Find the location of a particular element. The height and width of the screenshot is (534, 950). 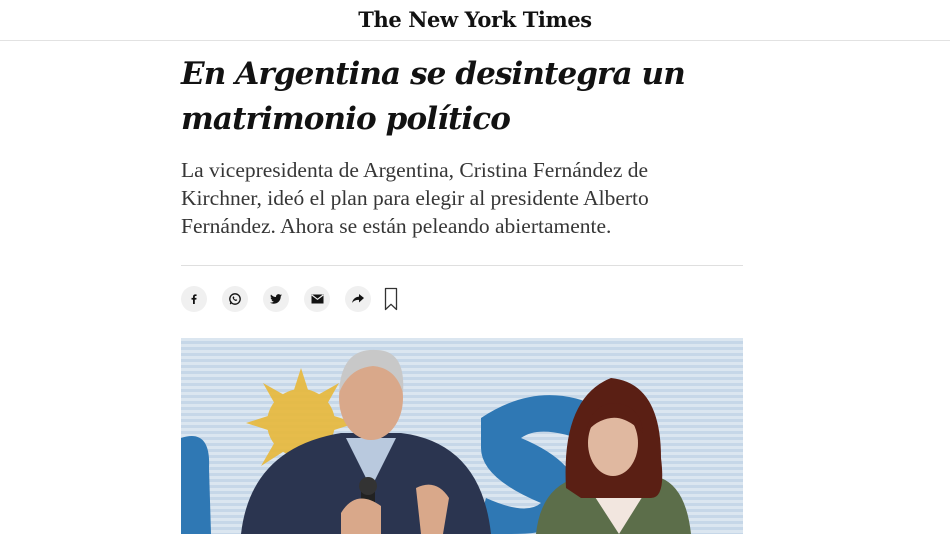

masthead: The New York Times is located at coordinates (475, 20).